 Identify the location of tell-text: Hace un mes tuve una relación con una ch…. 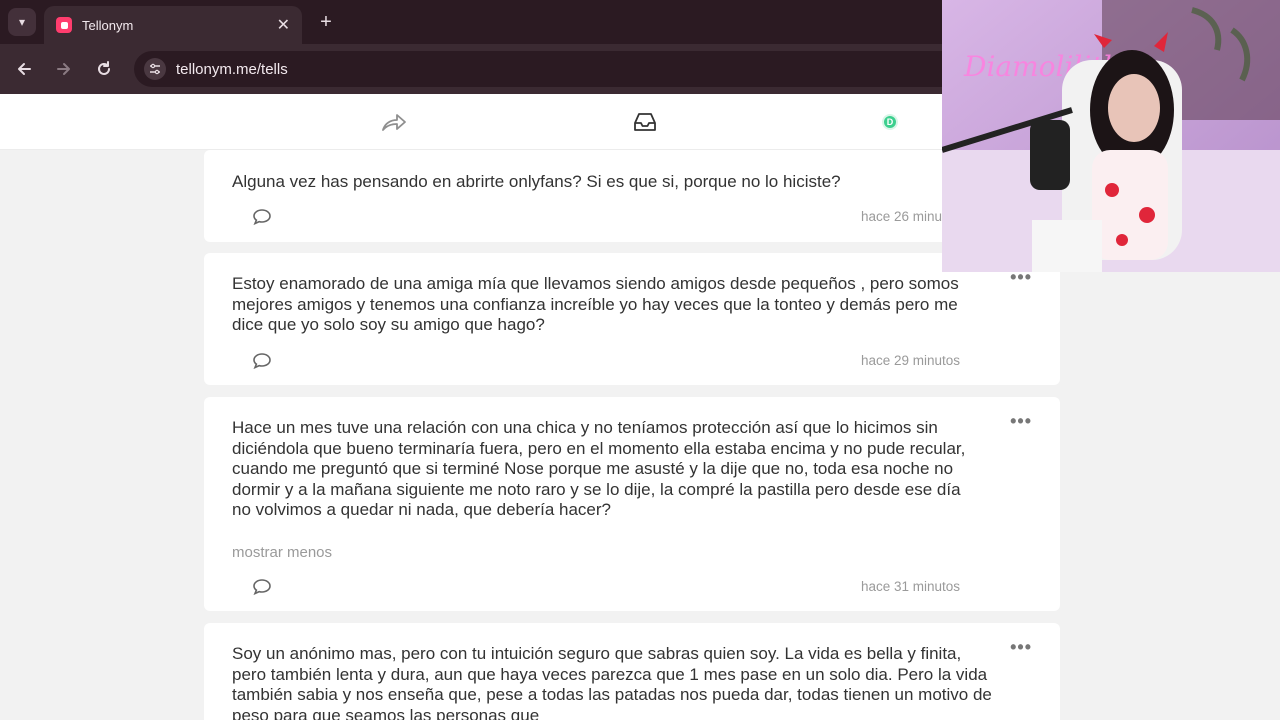
(599, 468).